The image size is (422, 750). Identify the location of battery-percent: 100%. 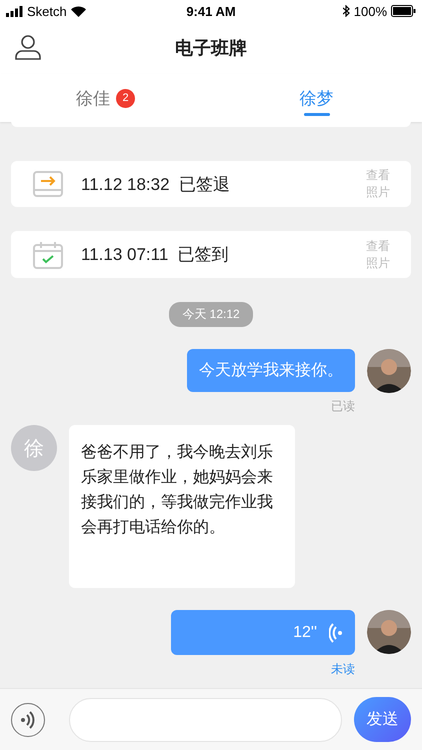
(370, 11).